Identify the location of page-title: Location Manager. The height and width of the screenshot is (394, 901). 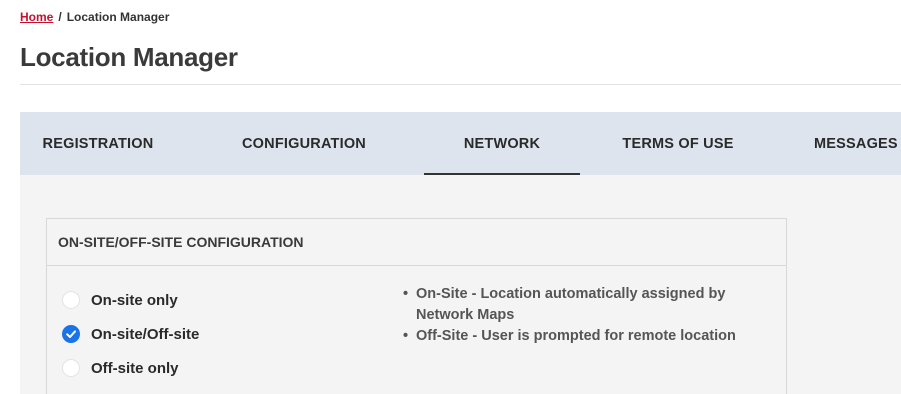
(129, 57).